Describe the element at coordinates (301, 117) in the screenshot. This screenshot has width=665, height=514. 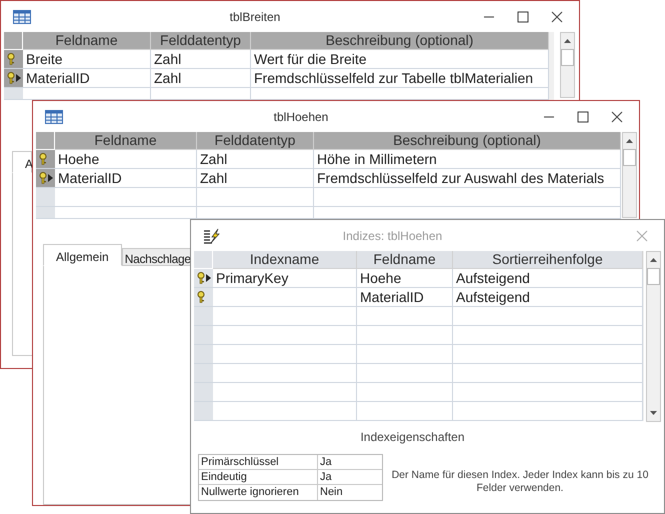
I see `window-title: tblHoehen` at that location.